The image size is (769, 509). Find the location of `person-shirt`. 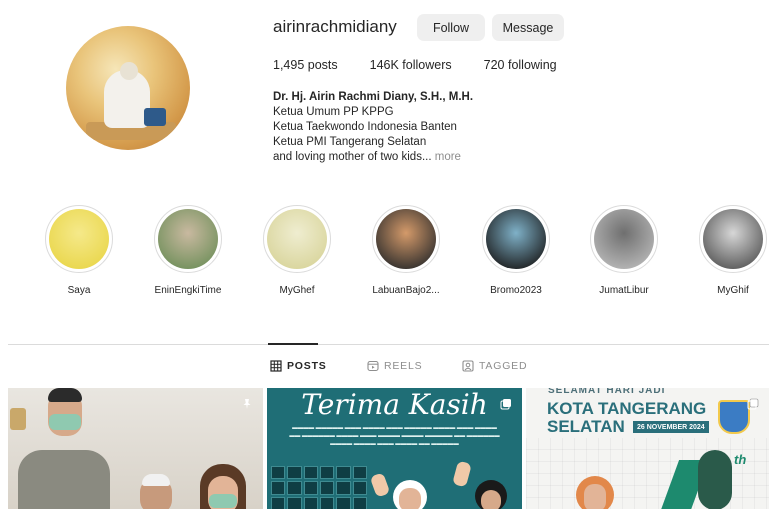

person-shirt is located at coordinates (64, 479).